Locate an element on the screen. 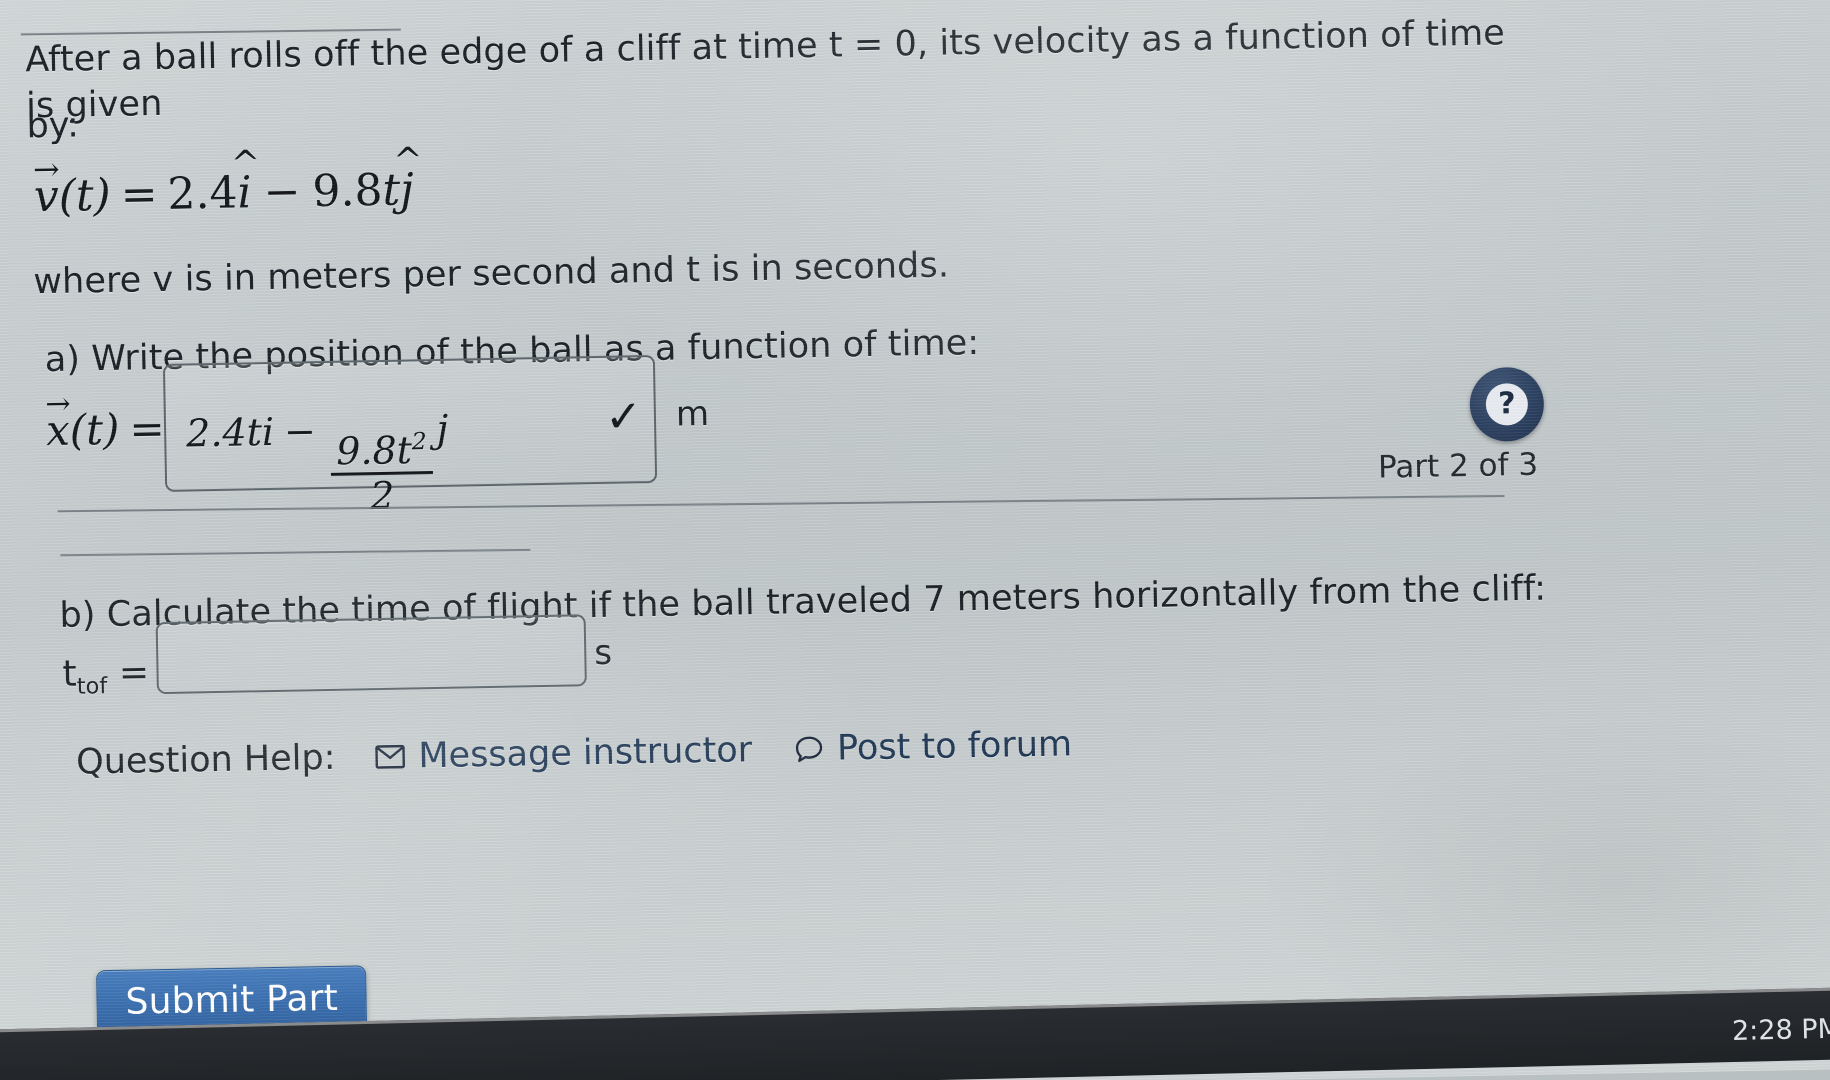 This screenshot has width=1830, height=1080. position-equals: = is located at coordinates (147, 428).